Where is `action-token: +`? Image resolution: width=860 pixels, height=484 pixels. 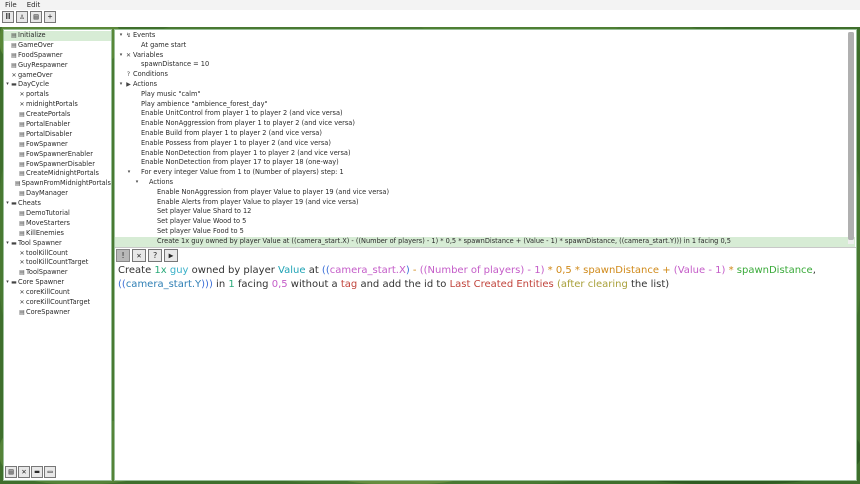
action-token: + is located at coordinates (666, 270).